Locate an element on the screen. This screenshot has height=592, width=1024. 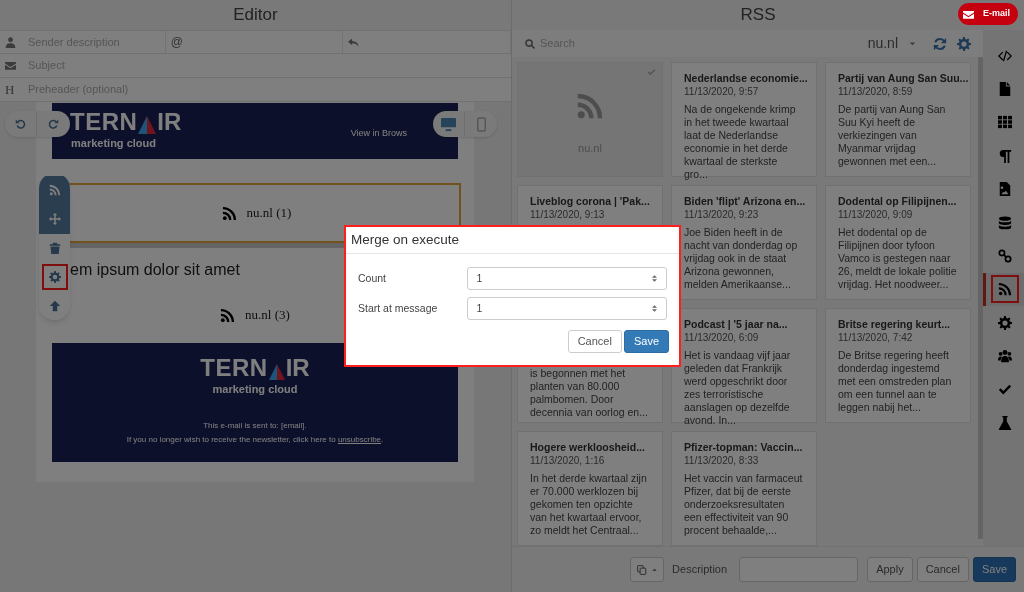
feed-label: nu.nl (3) is located at coordinates (267, 315).